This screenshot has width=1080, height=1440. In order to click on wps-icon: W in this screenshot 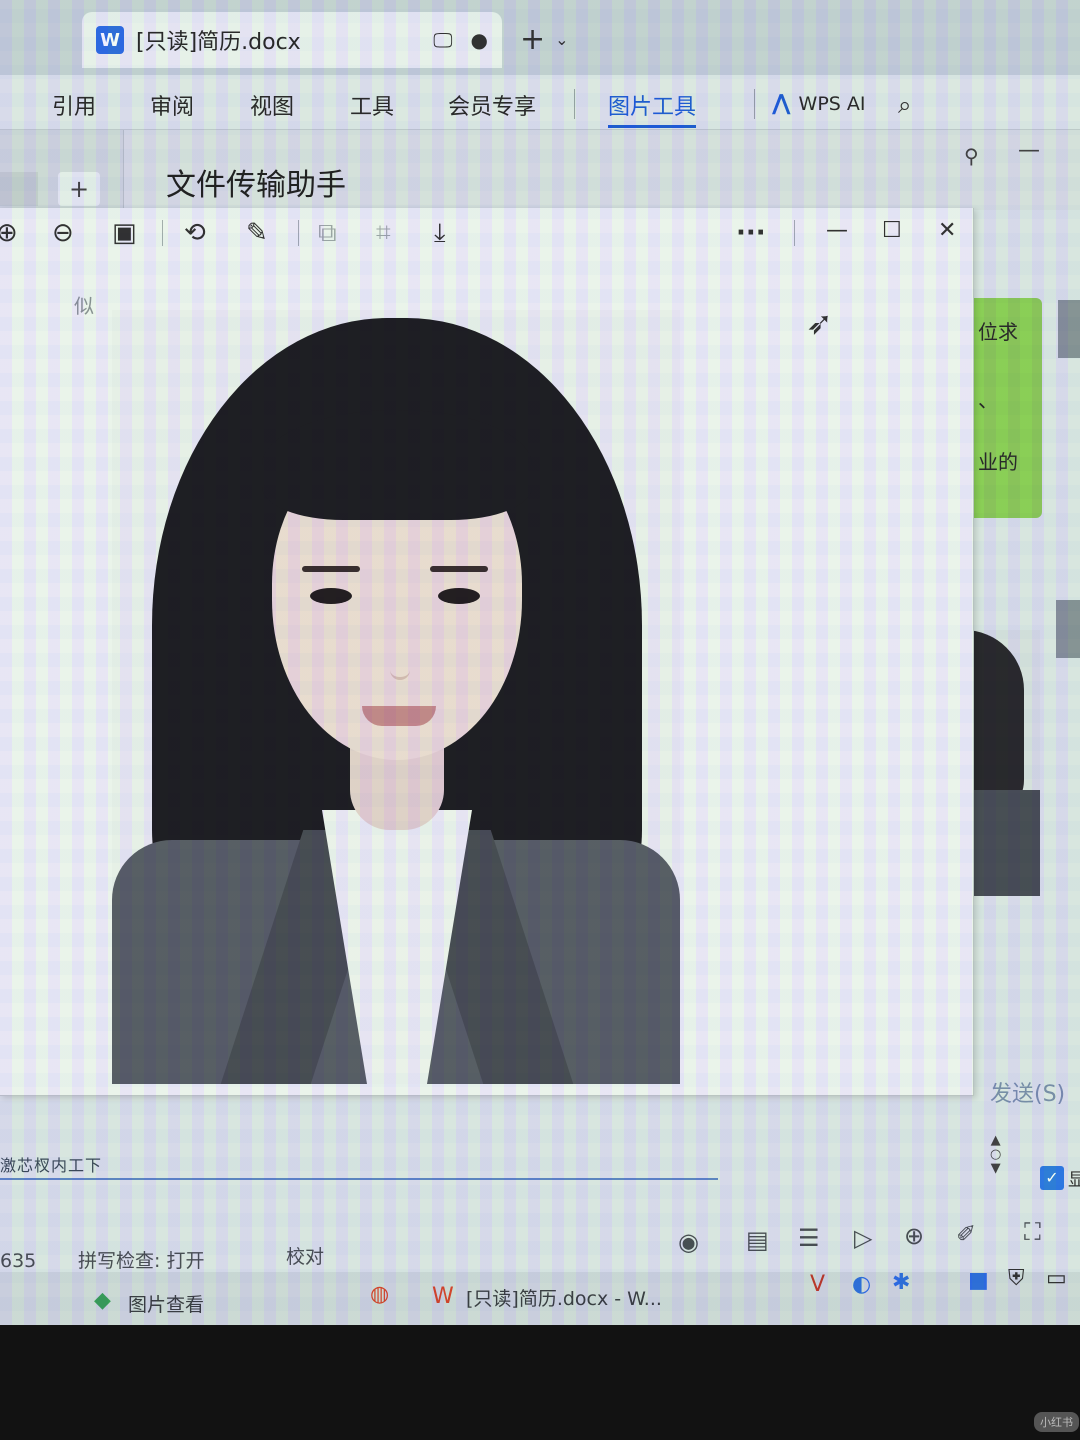, I will do `click(443, 1296)`.